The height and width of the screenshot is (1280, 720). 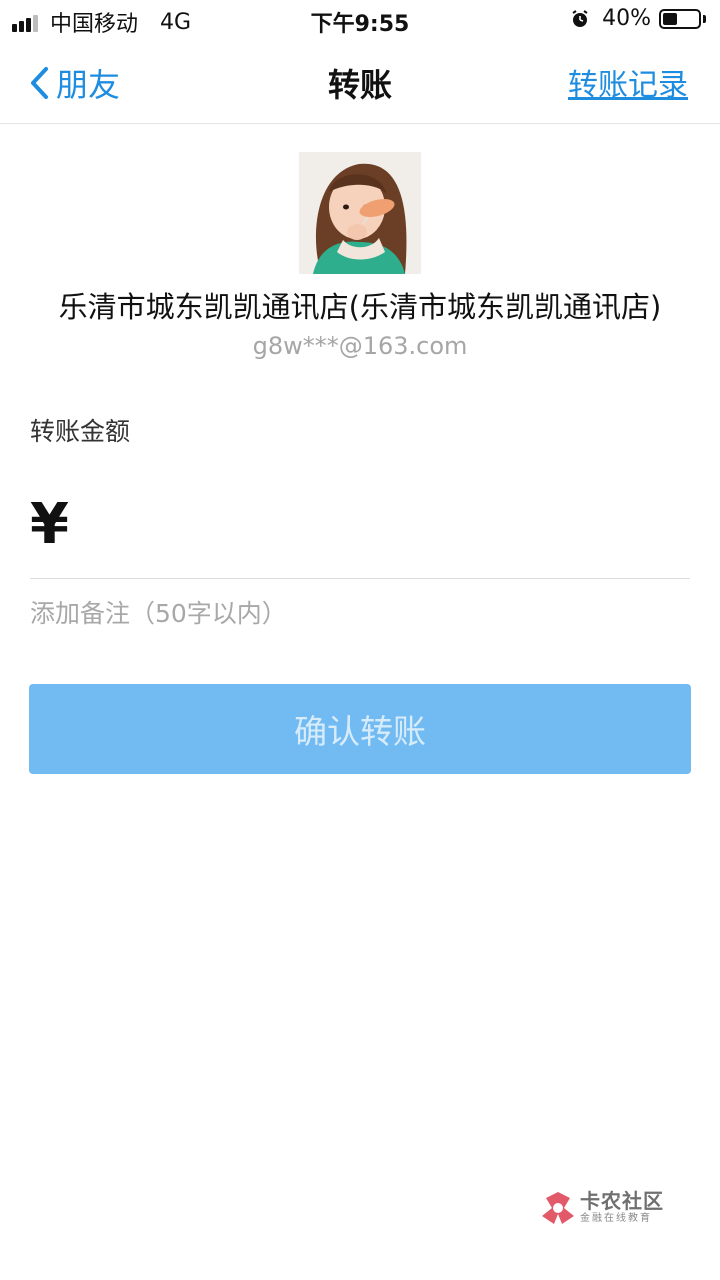 I want to click on amount-input, so click(x=392, y=529).